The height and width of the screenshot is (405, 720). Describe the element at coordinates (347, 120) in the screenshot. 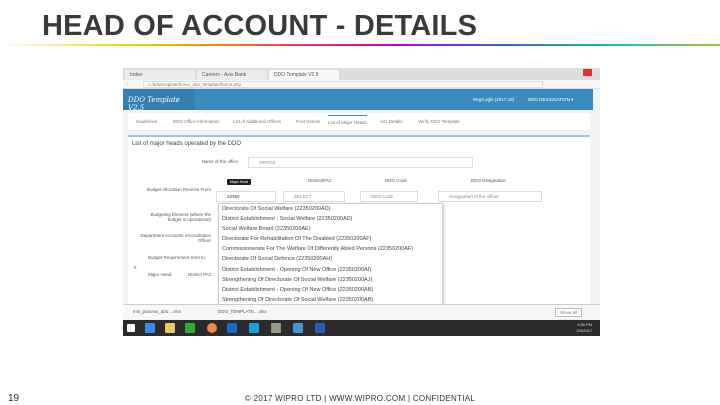

I see `tab-major-heads: List of Major Heads` at that location.